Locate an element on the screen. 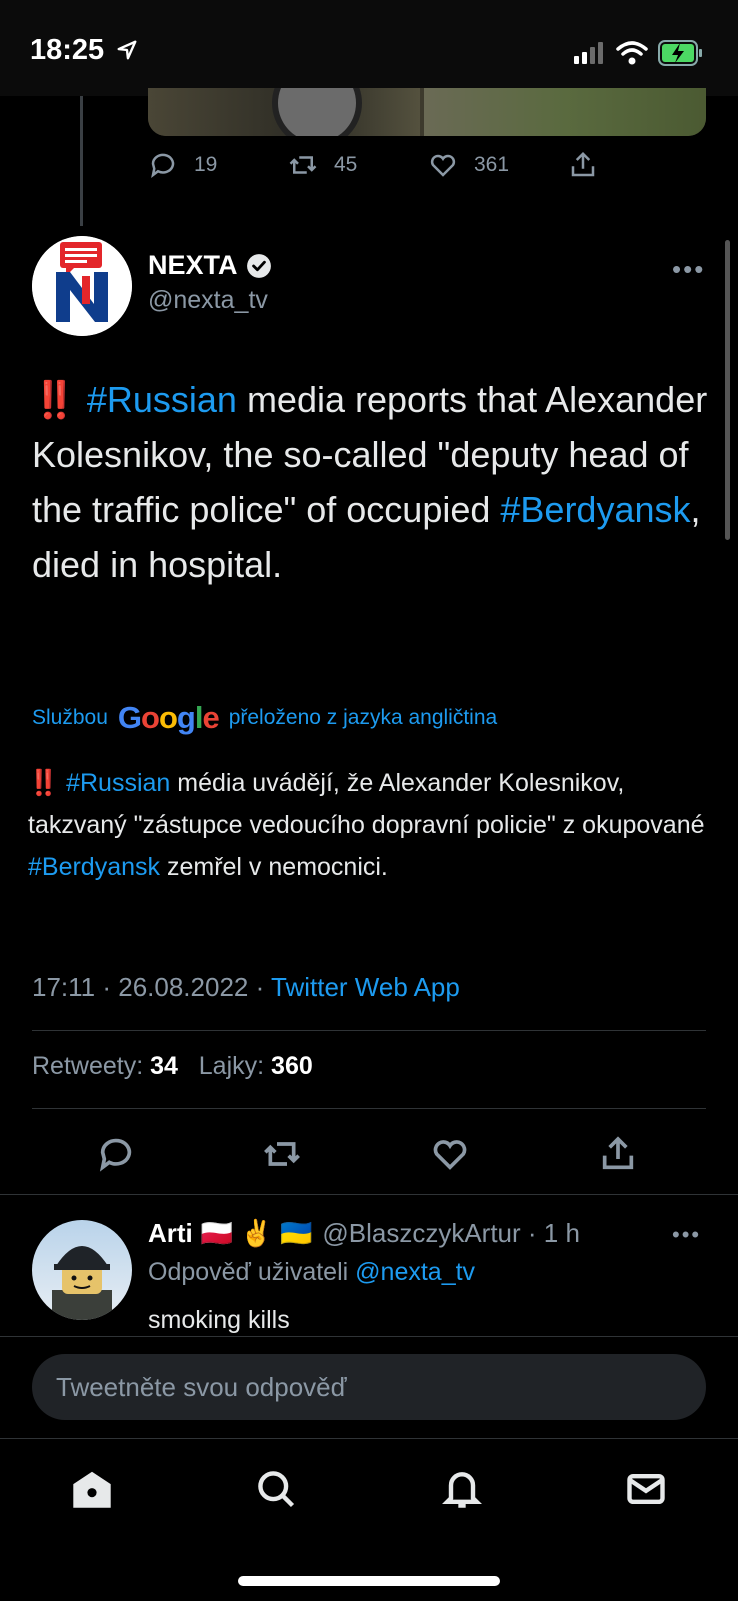 This screenshot has width=738, height=1601. tab-messages is located at coordinates (646, 1491).